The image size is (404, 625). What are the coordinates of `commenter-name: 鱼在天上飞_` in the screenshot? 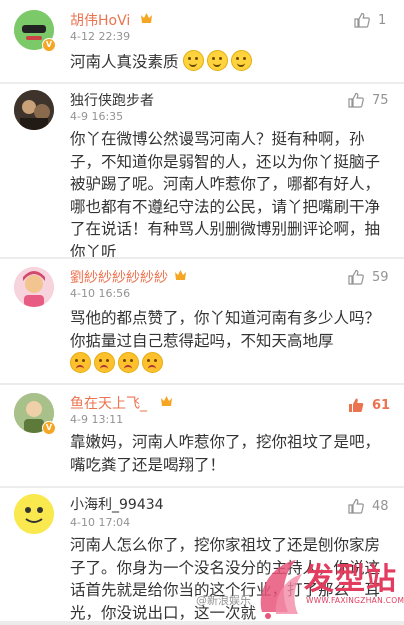 It's located at (108, 403).